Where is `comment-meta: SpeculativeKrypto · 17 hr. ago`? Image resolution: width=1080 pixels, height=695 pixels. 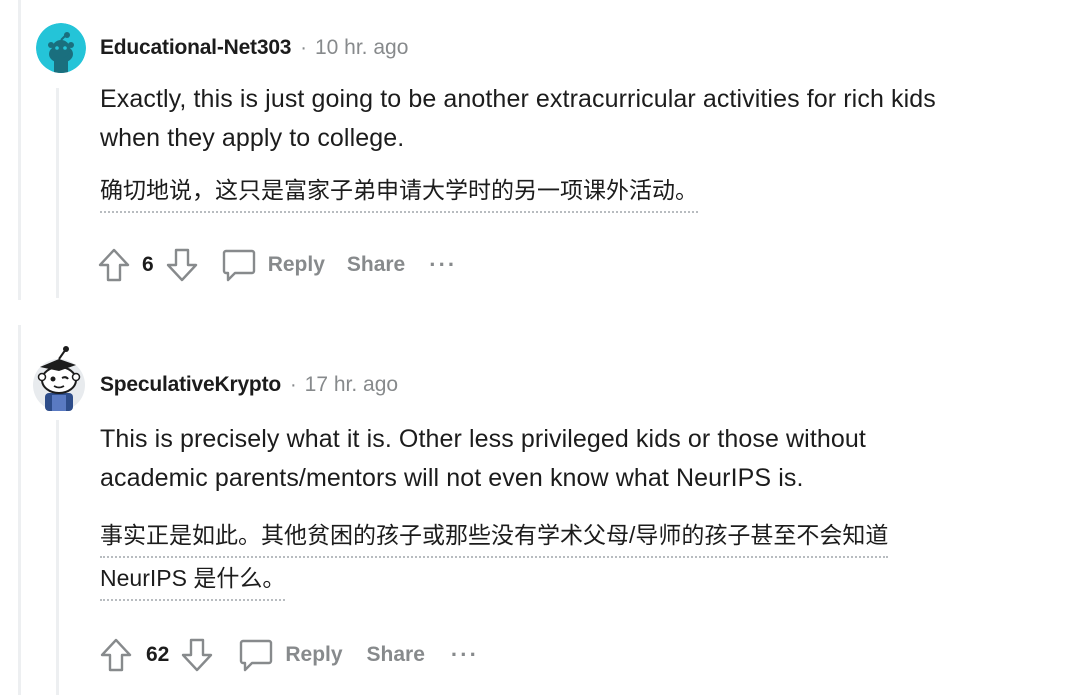 comment-meta: SpeculativeKrypto · 17 hr. ago is located at coordinates (249, 385).